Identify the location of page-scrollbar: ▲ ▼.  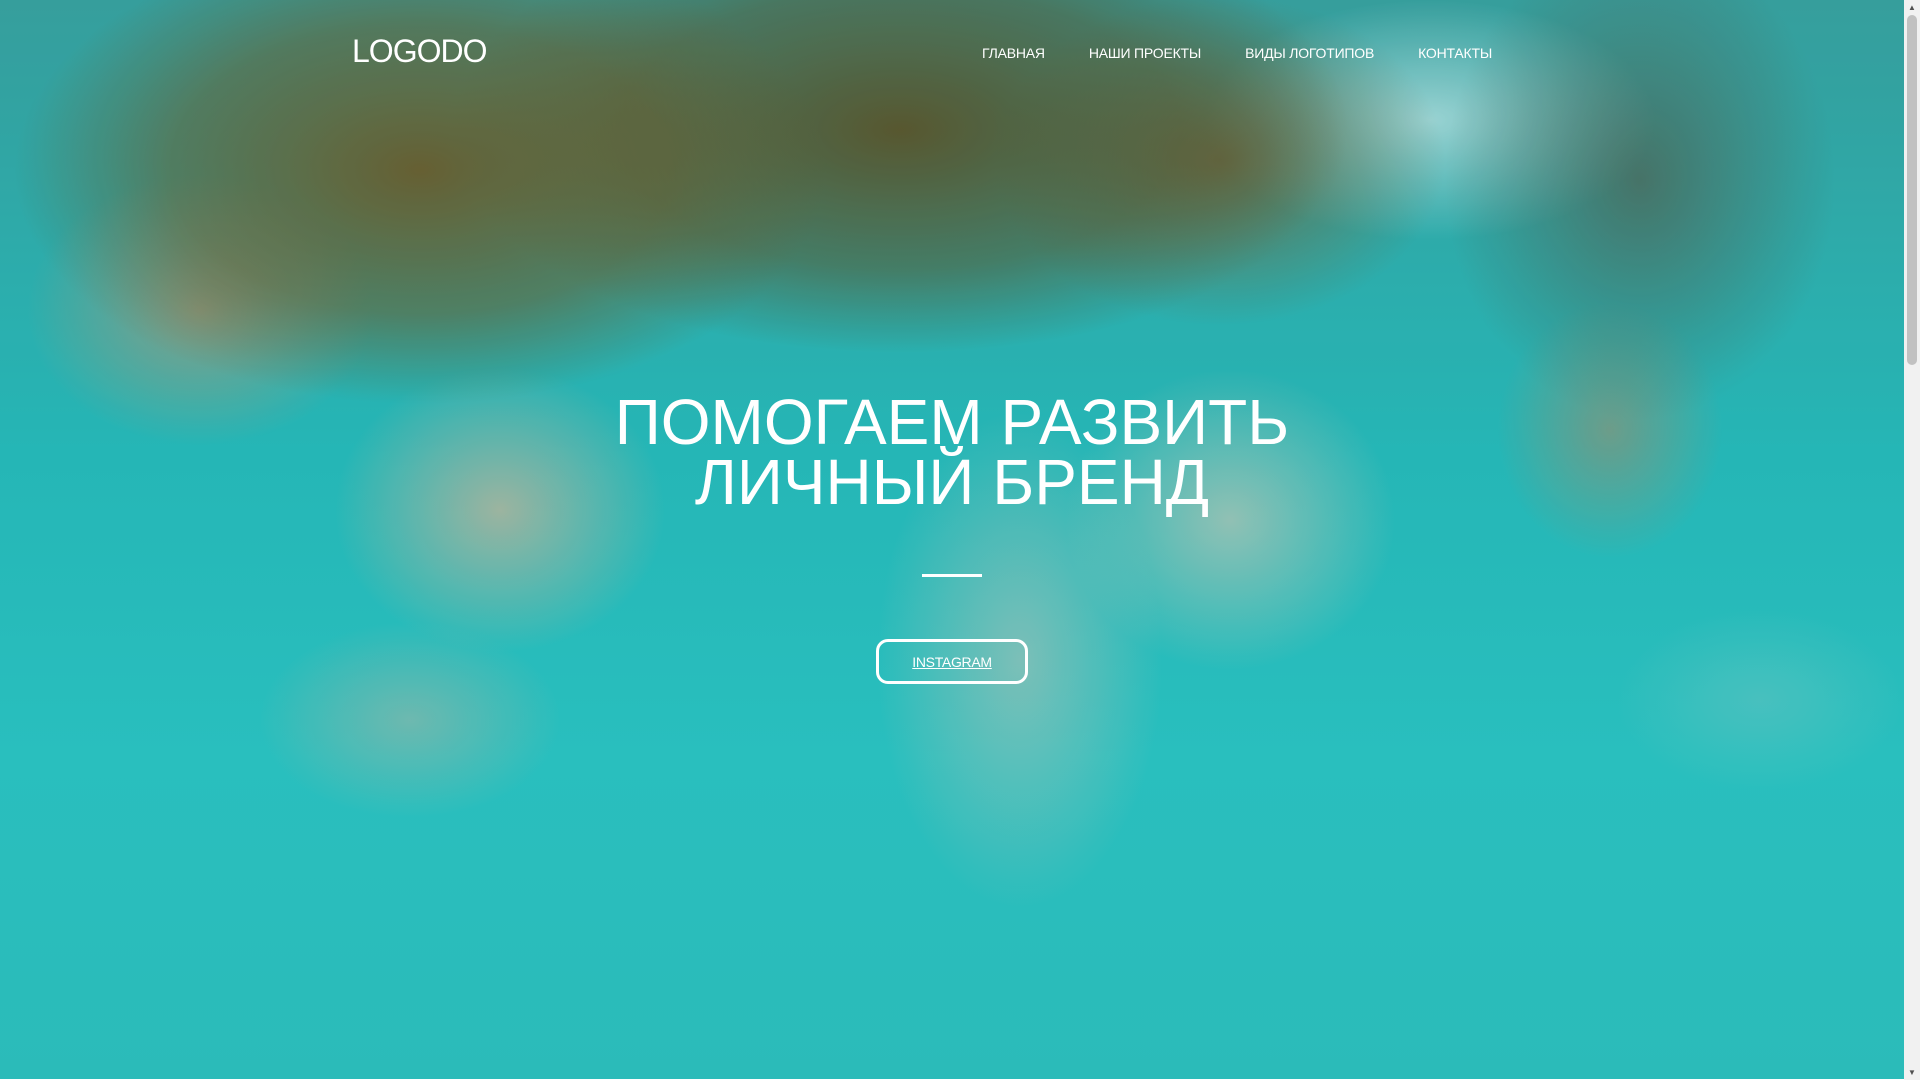
(1912, 540).